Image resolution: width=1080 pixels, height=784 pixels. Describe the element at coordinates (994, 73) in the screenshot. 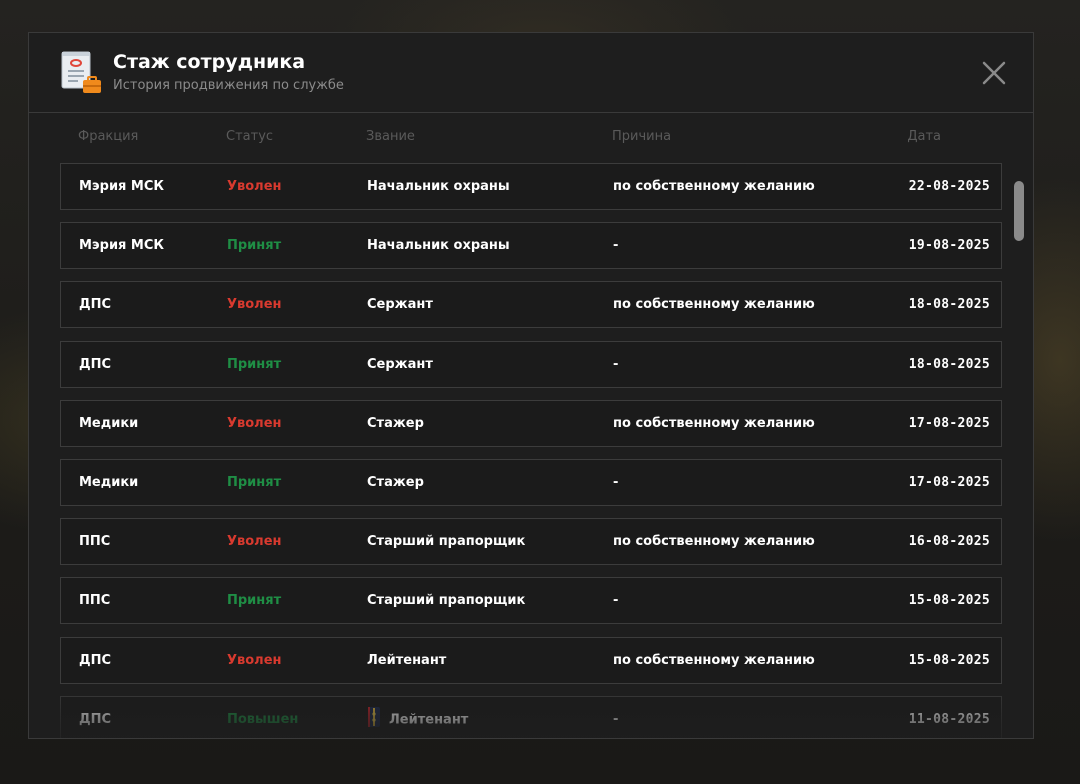

I see `close-icon` at that location.